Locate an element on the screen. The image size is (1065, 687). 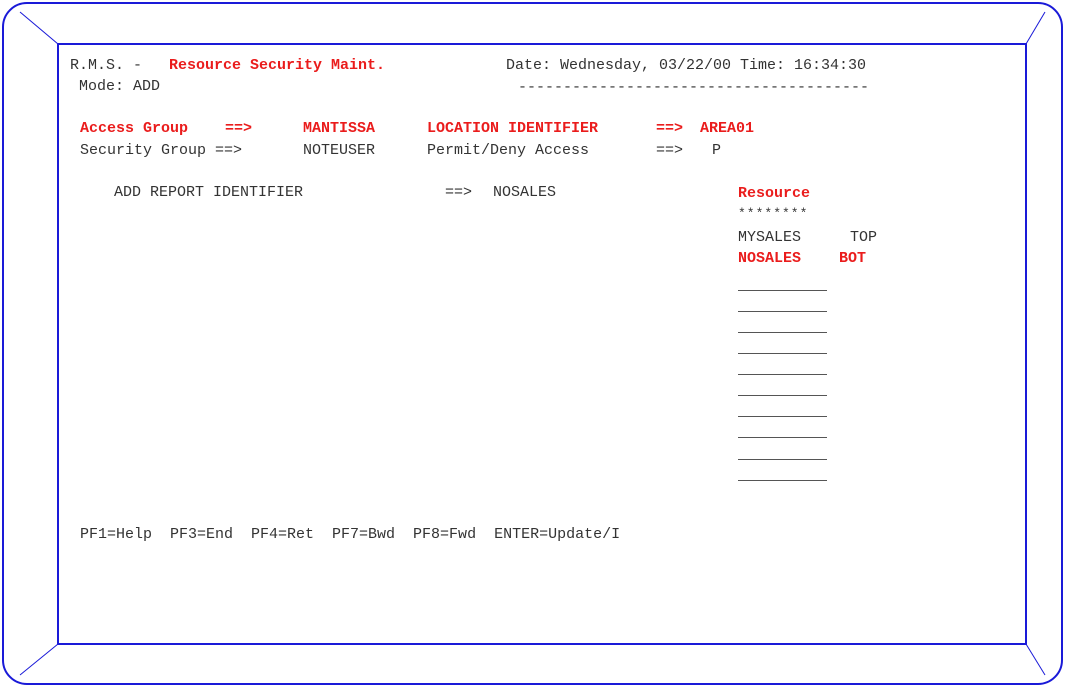
permit-deny-label: Permit/Deny Access is located at coordinates (508, 150).